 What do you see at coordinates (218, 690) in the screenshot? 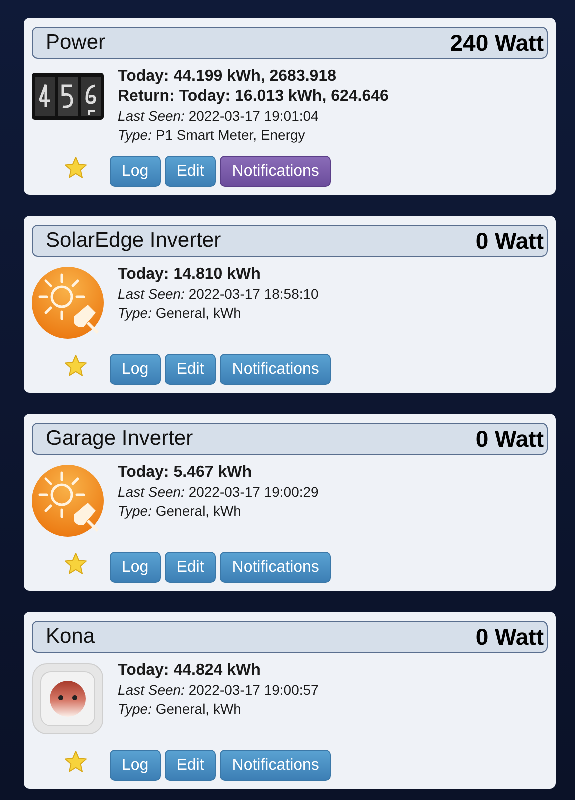
I see `info-line: Last Seen: 2022-03-17 19:00:57` at bounding box center [218, 690].